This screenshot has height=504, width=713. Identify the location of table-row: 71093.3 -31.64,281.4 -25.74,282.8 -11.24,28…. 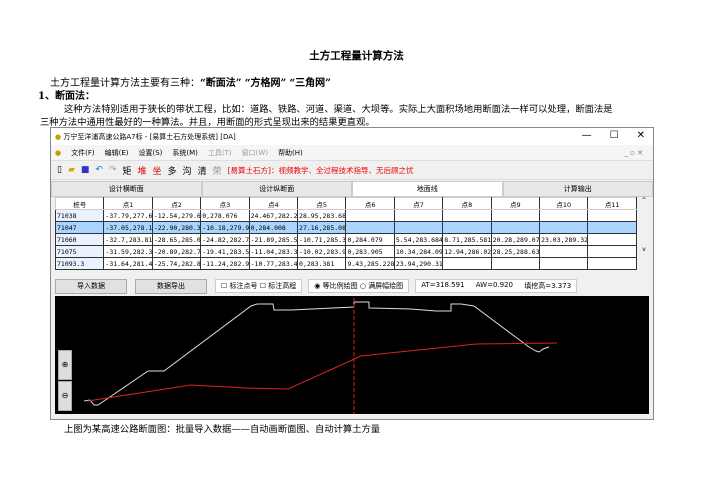
(345, 263).